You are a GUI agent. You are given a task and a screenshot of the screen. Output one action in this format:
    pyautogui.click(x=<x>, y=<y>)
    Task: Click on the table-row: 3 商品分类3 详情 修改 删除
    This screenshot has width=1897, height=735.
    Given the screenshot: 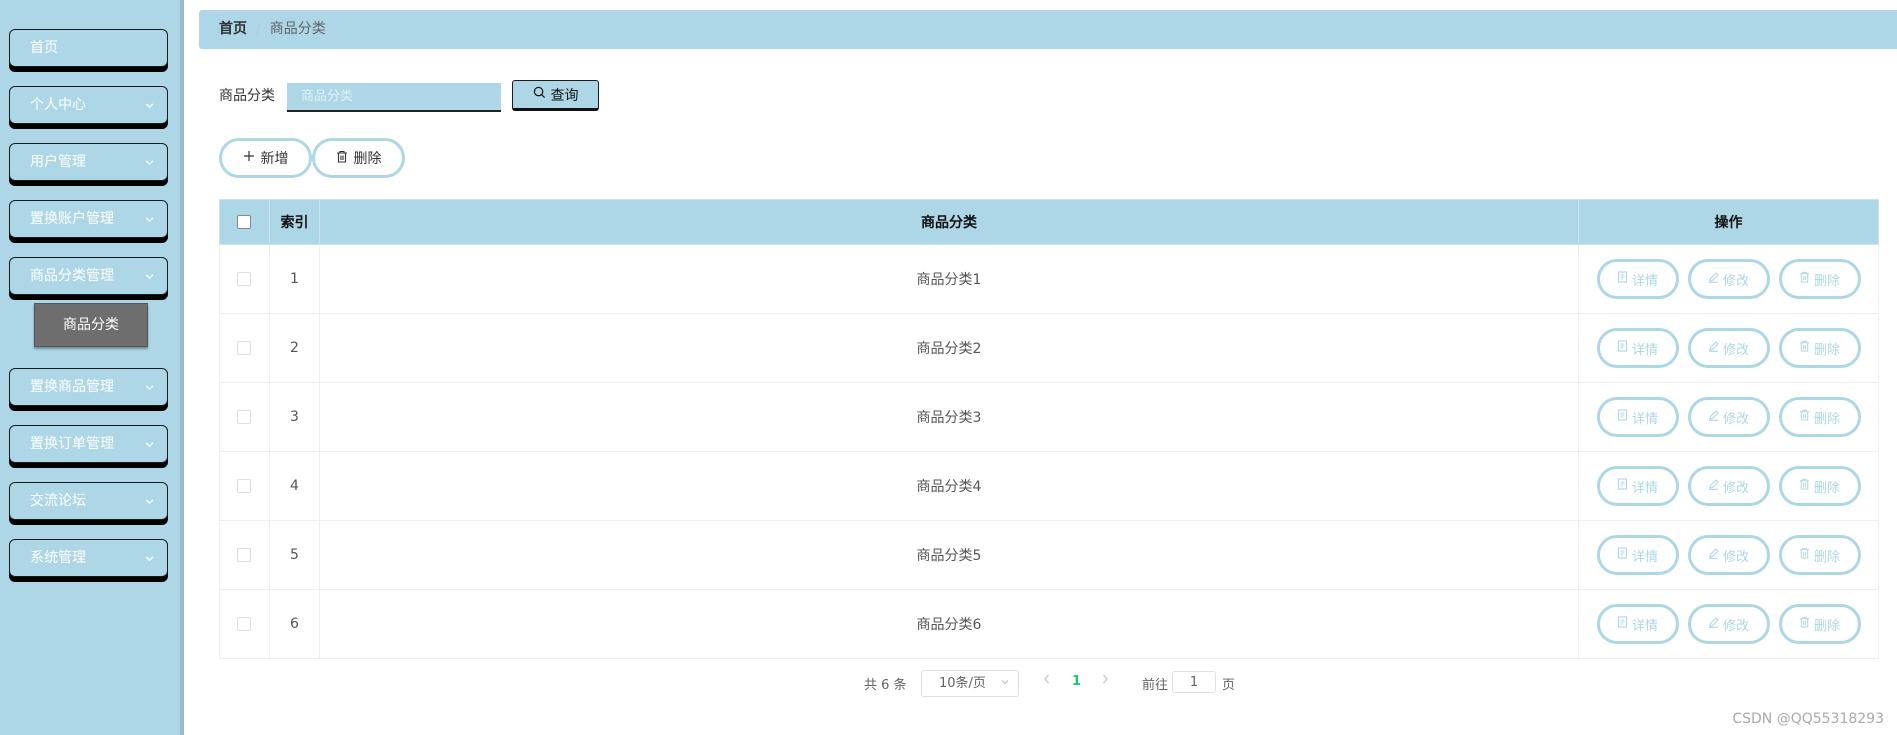 What is the action you would take?
    pyautogui.click(x=1049, y=417)
    